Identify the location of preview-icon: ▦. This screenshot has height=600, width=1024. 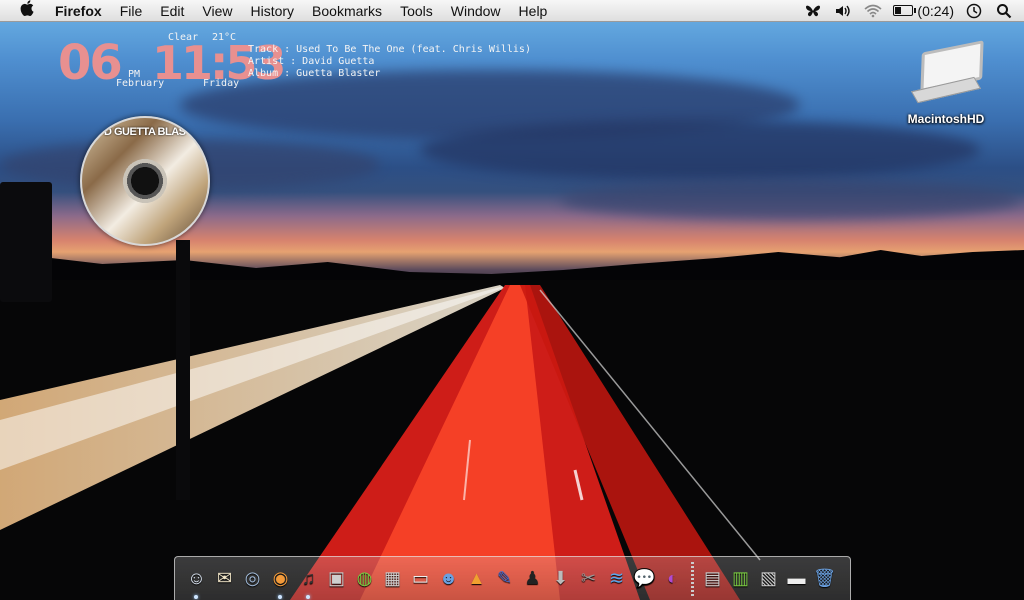
(392, 578).